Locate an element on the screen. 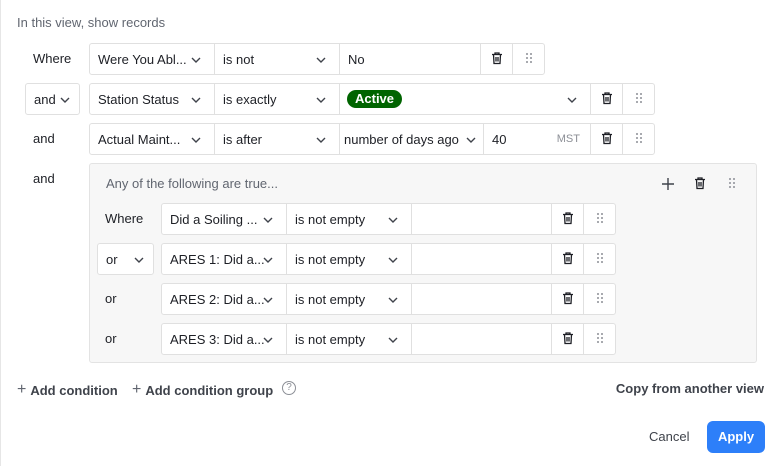 The image size is (780, 466). operator-select: is exactly is located at coordinates (277, 99).